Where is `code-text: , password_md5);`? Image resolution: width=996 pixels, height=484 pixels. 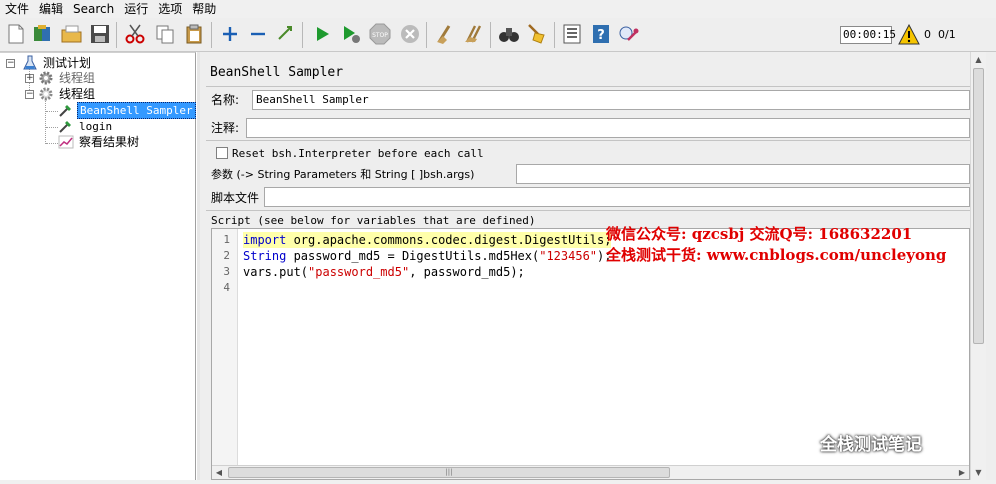
code-text: , password_md5); is located at coordinates (467, 272).